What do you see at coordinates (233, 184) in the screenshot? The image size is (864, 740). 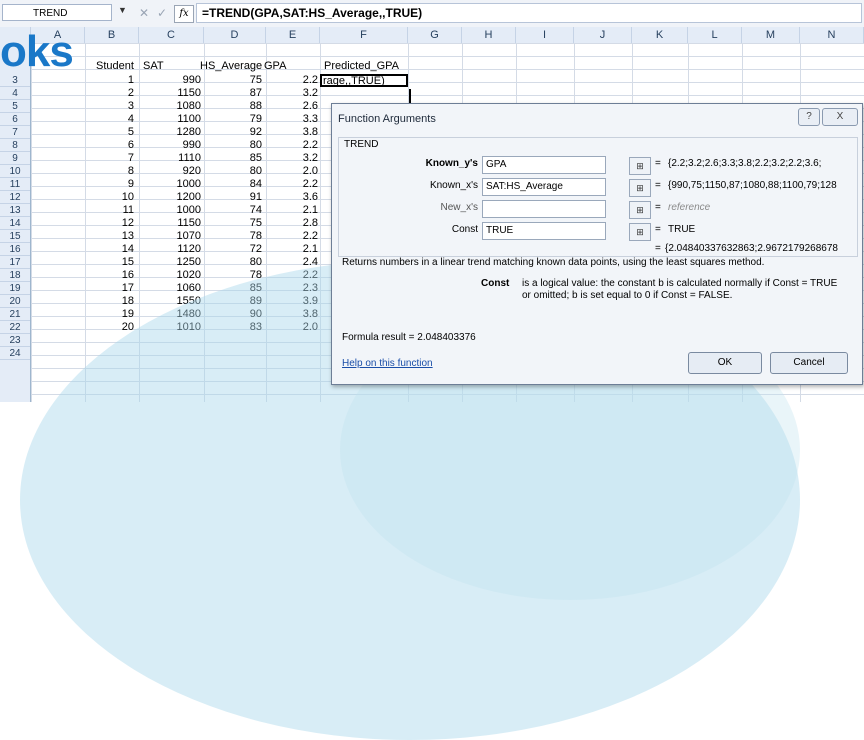 I see `table-cell-hs: 84` at bounding box center [233, 184].